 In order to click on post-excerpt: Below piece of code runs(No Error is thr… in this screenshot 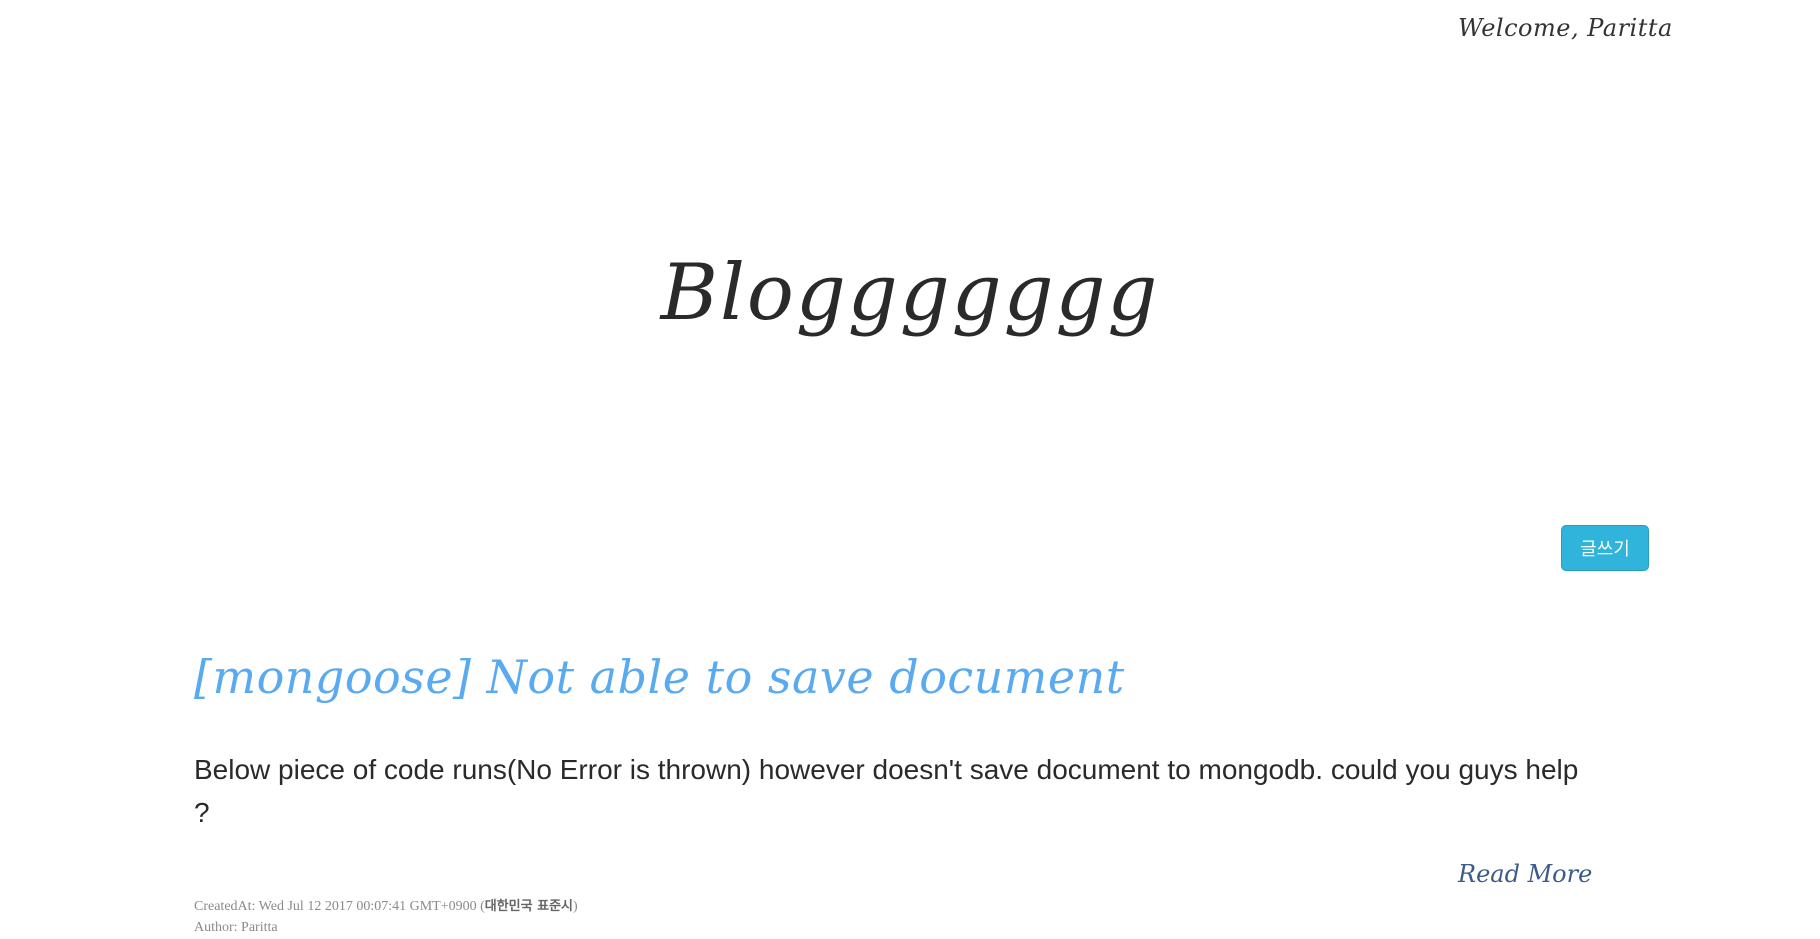, I will do `click(886, 791)`.